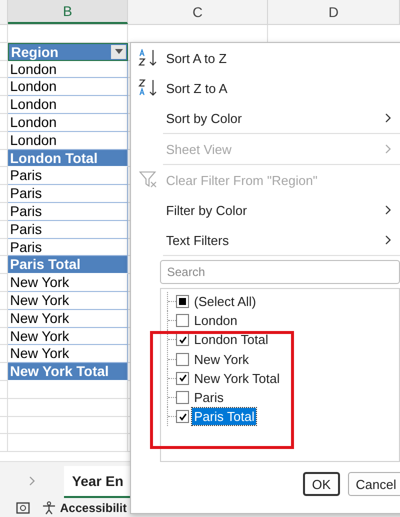  Describe the element at coordinates (374, 484) in the screenshot. I see `dialog-button: Cancel` at that location.